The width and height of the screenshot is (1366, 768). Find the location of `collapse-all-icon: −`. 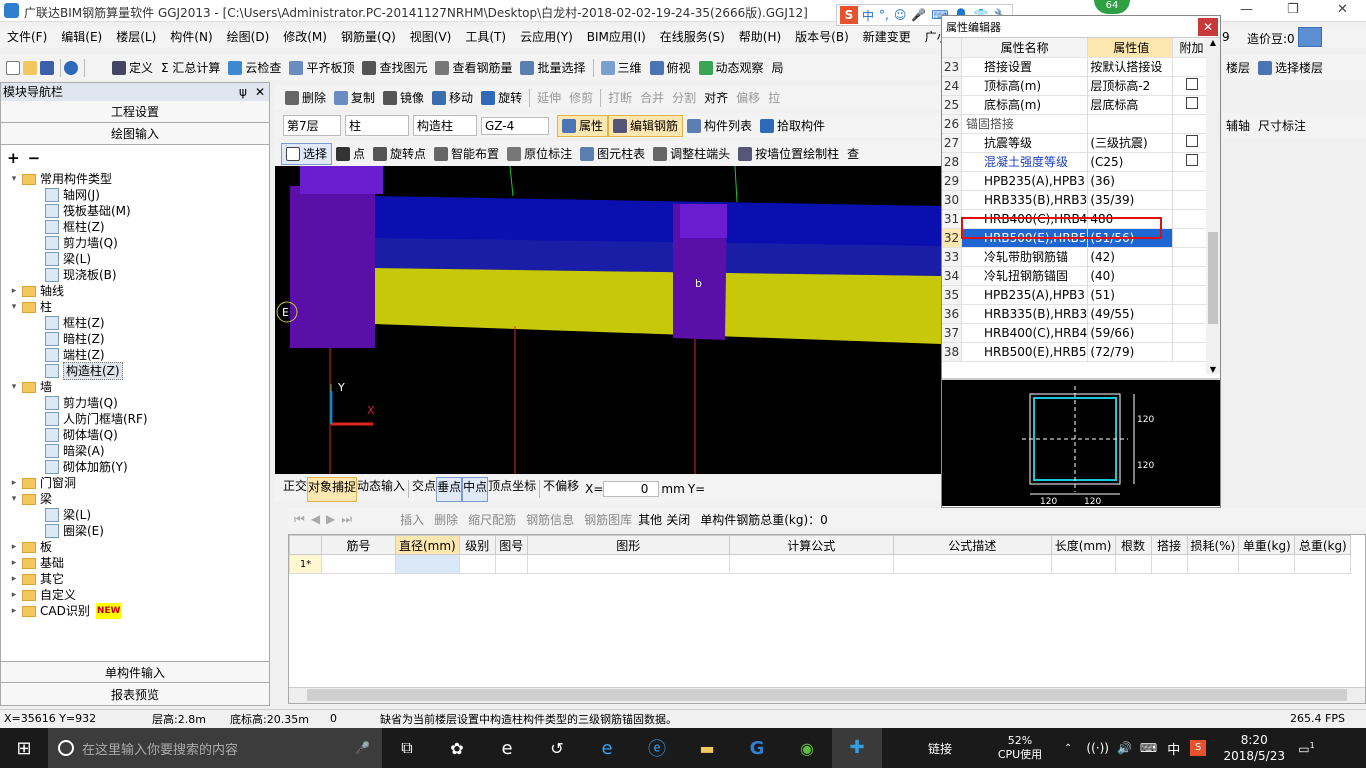

collapse-all-icon: − is located at coordinates (34, 158).